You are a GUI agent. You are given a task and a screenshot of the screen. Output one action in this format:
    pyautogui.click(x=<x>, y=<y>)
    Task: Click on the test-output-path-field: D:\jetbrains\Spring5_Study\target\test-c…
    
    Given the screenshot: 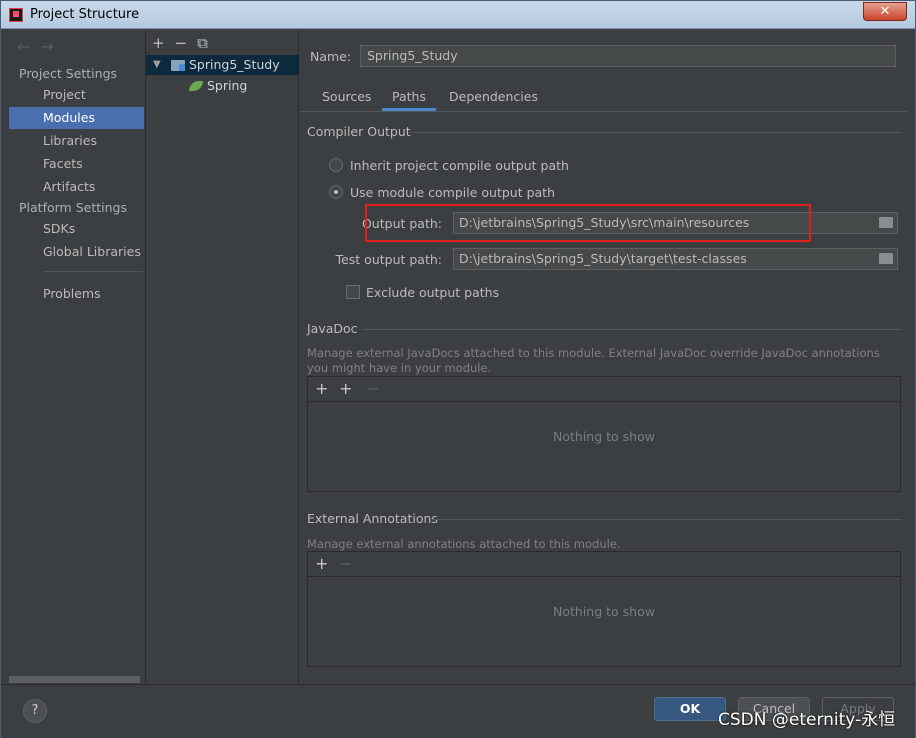 What is the action you would take?
    pyautogui.click(x=675, y=259)
    